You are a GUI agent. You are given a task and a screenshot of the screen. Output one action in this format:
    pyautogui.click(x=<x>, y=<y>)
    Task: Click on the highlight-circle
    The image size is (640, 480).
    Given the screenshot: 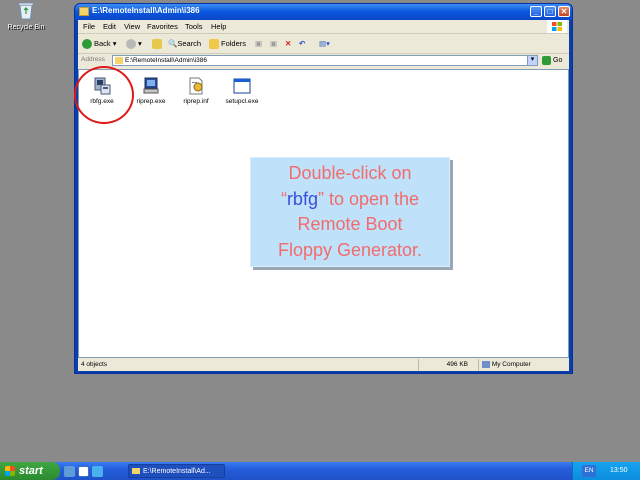 What is the action you would take?
    pyautogui.click(x=104, y=95)
    